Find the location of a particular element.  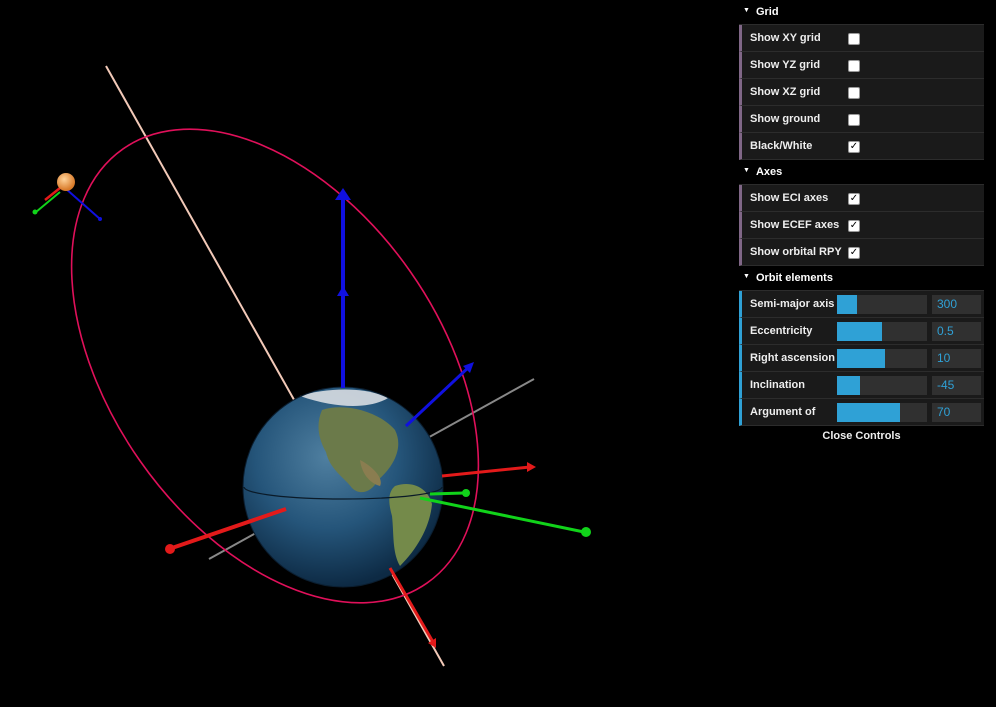

control-semi-major-axis: Semi-major axis 300 is located at coordinates (861, 304).